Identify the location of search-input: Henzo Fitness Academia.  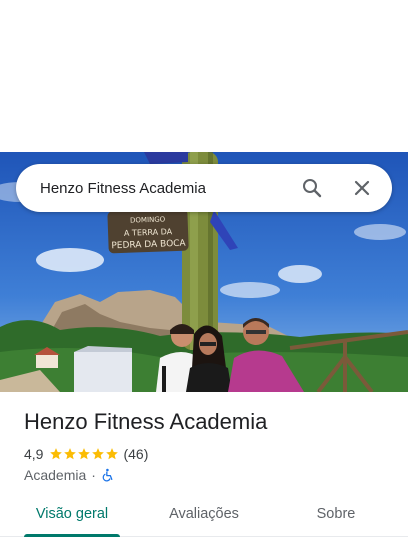
(167, 188).